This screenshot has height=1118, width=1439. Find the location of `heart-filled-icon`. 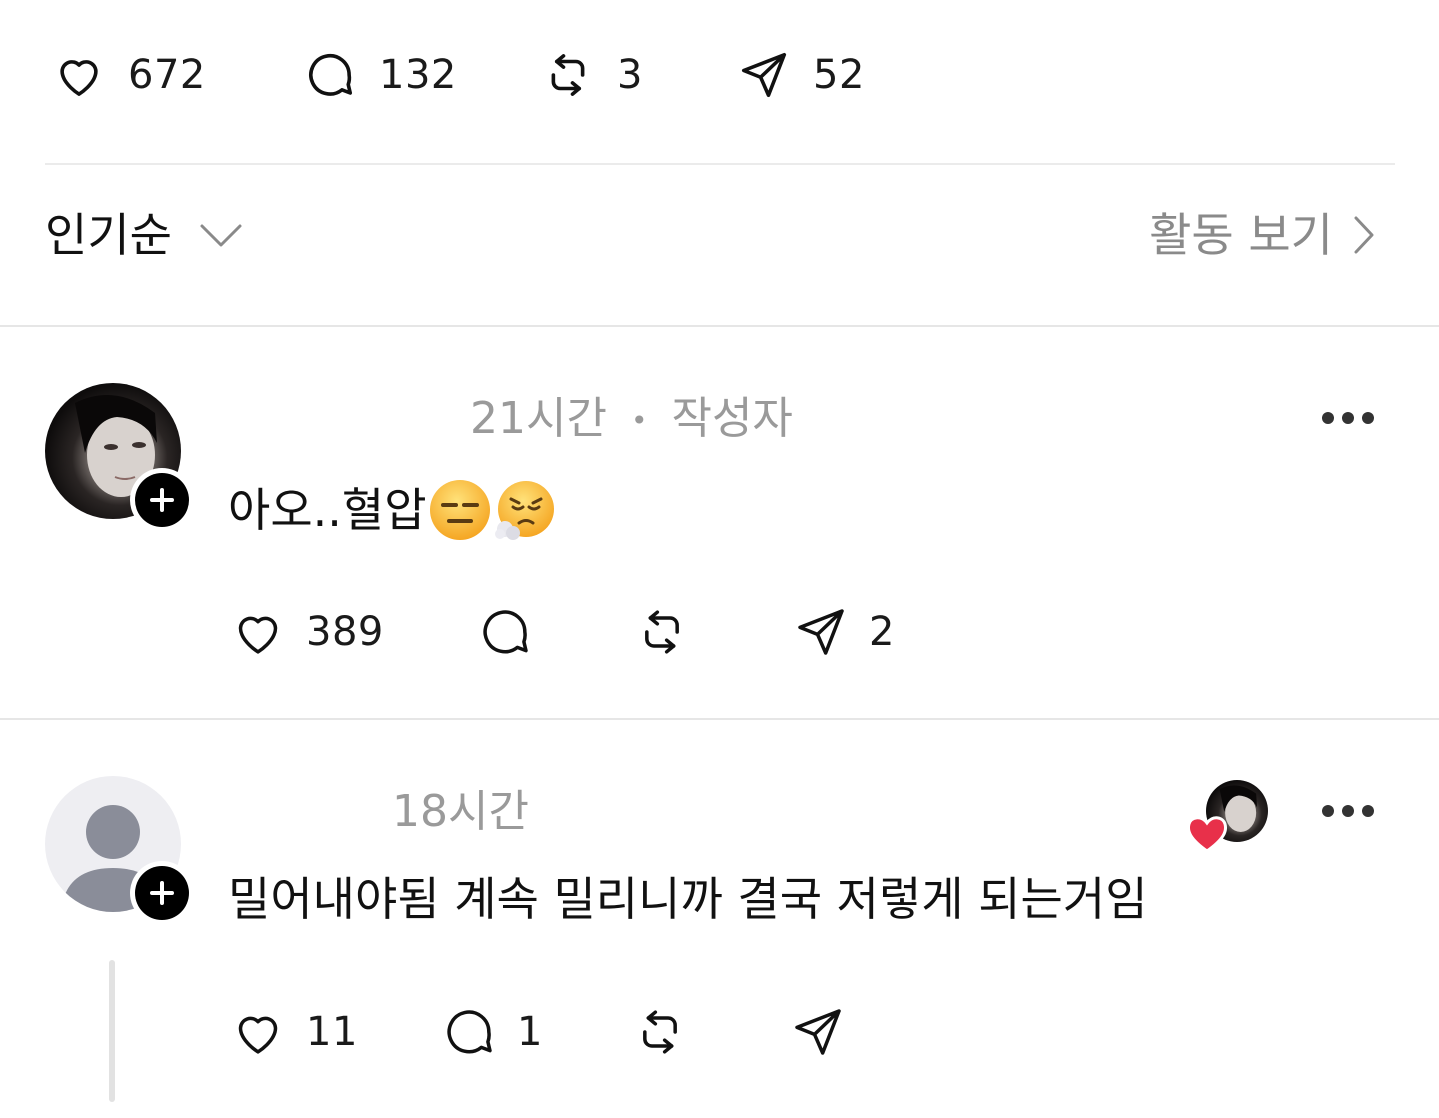

heart-filled-icon is located at coordinates (1207, 834).